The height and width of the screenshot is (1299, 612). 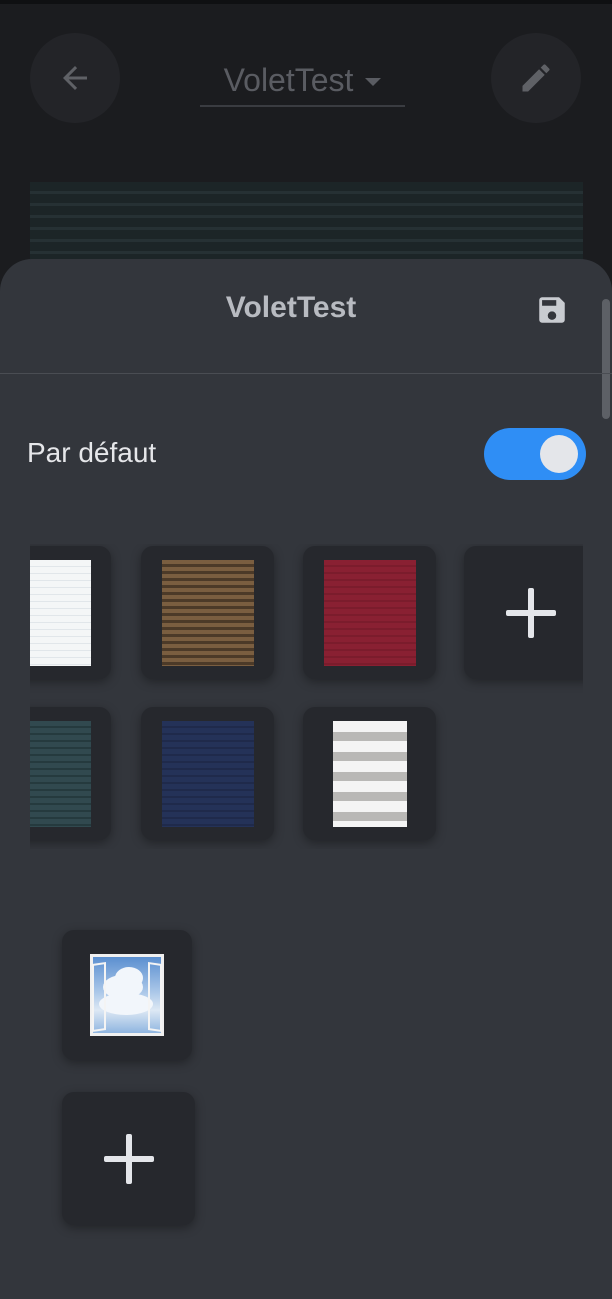 What do you see at coordinates (60, 773) in the screenshot?
I see `teal-blind-swatch` at bounding box center [60, 773].